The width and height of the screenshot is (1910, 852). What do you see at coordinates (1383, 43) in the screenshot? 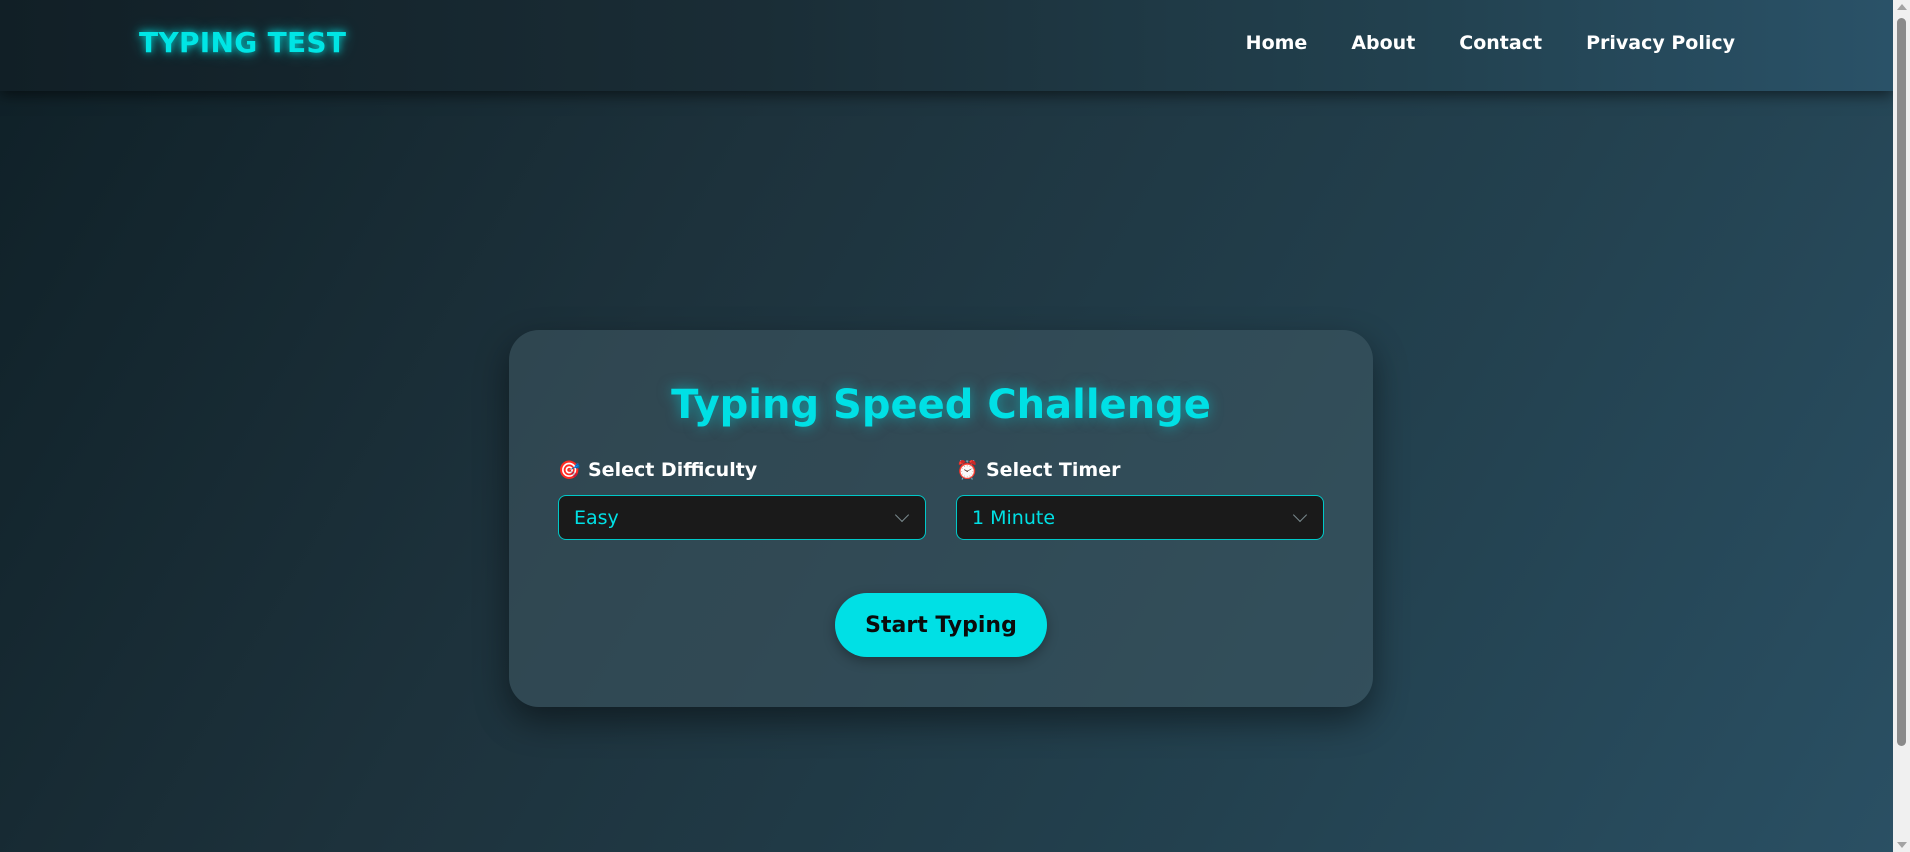
I see `nav-link-about: About` at bounding box center [1383, 43].